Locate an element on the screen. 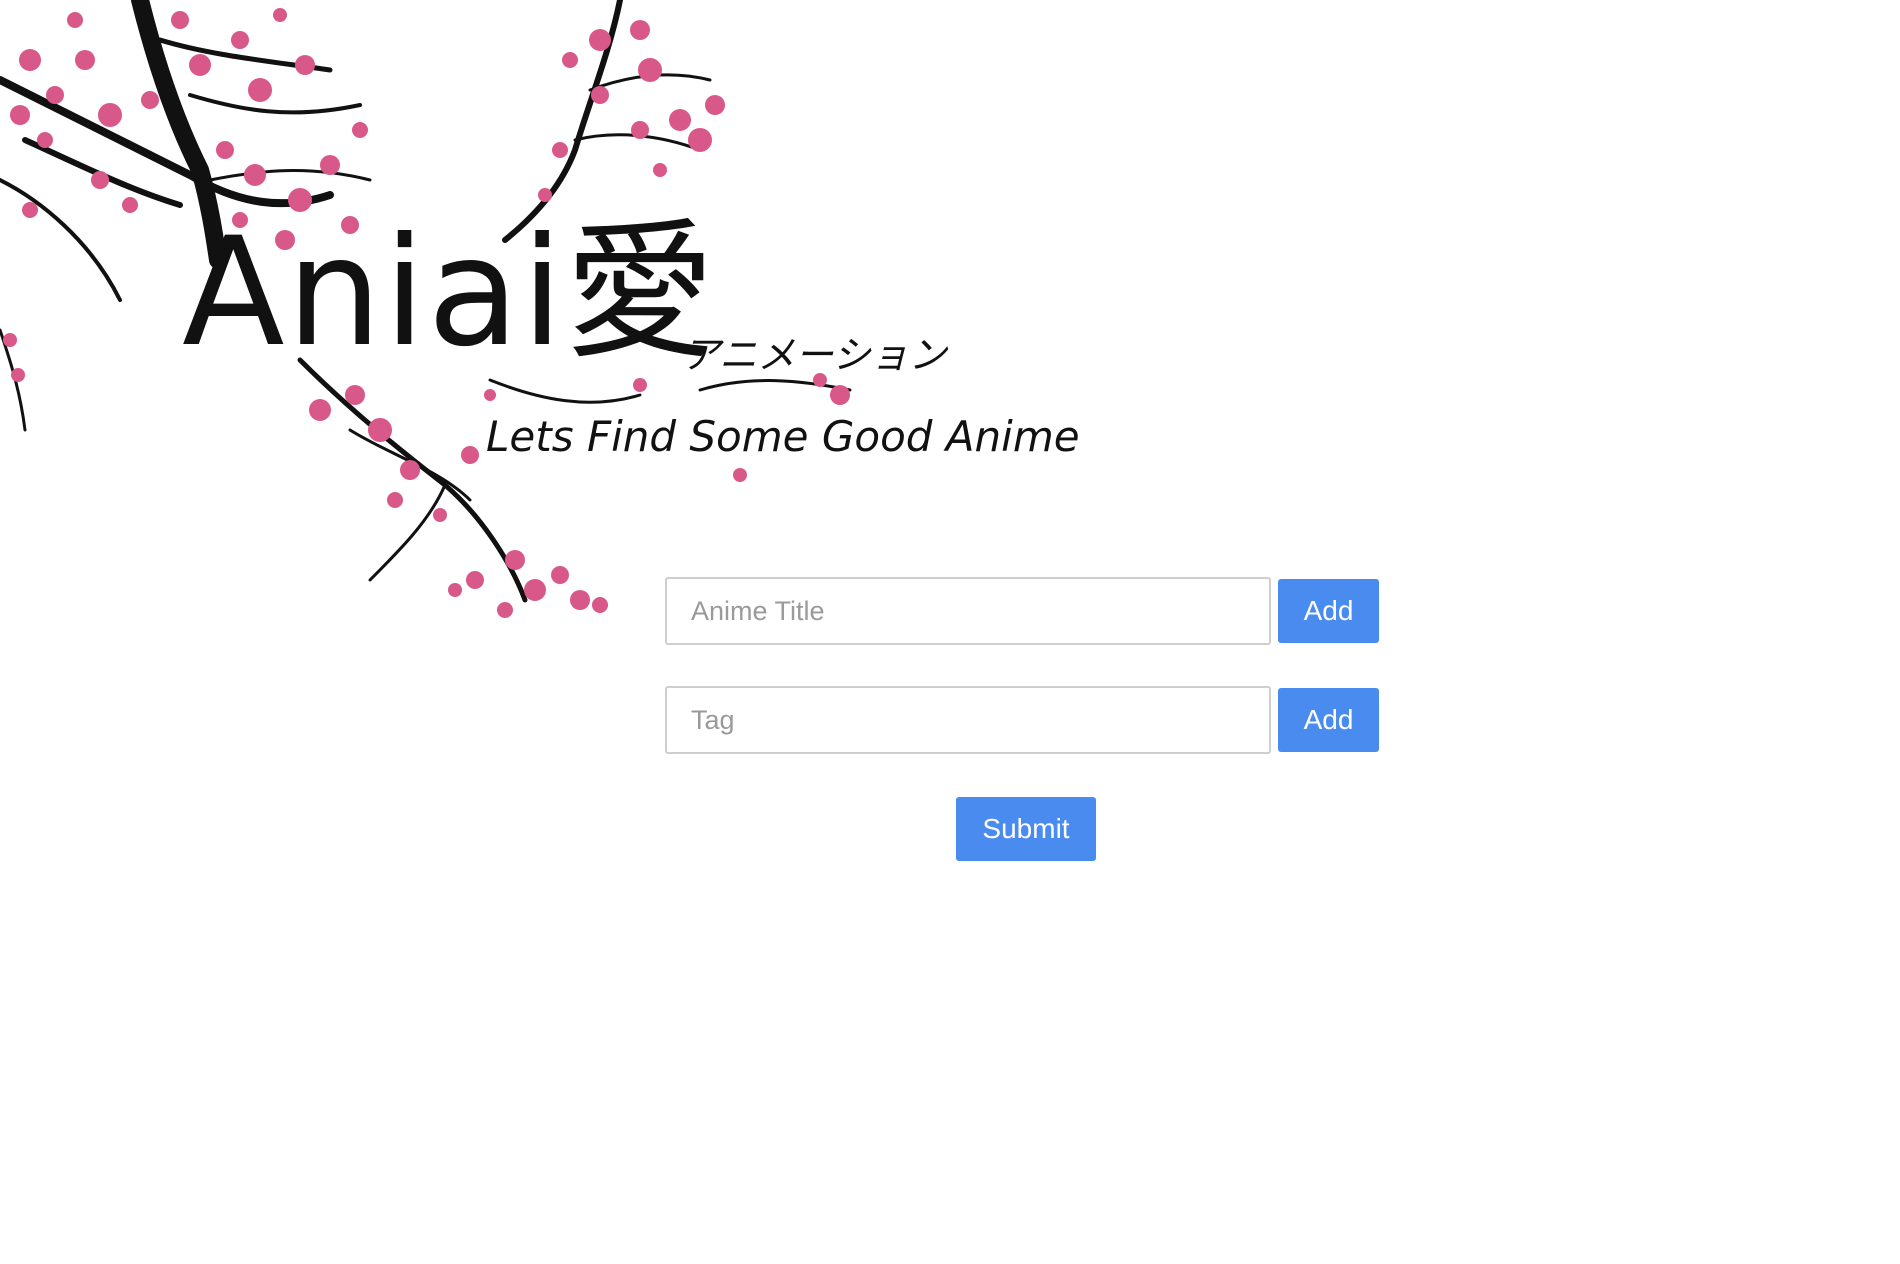  add-title-button: Add is located at coordinates (1328, 611).